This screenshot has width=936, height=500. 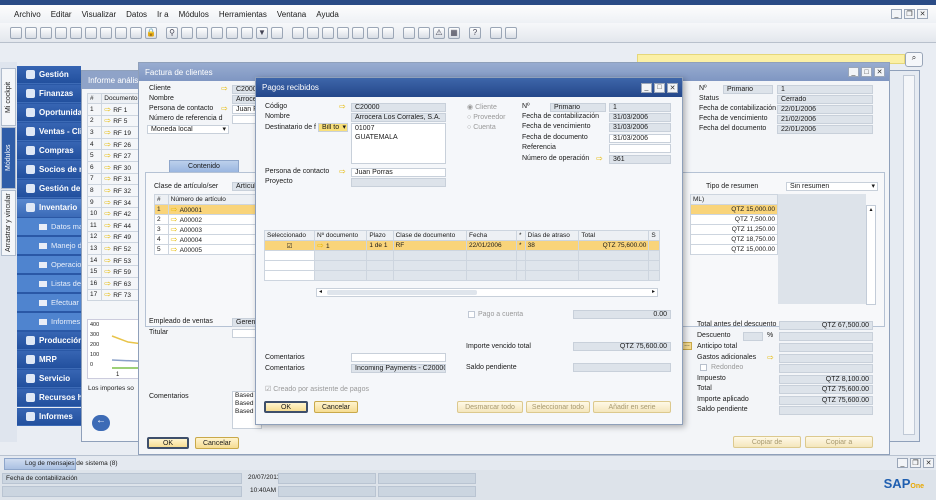 I want to click on tab-arrastrar-vincular: Arrastrar y vincular, so click(x=8, y=223).